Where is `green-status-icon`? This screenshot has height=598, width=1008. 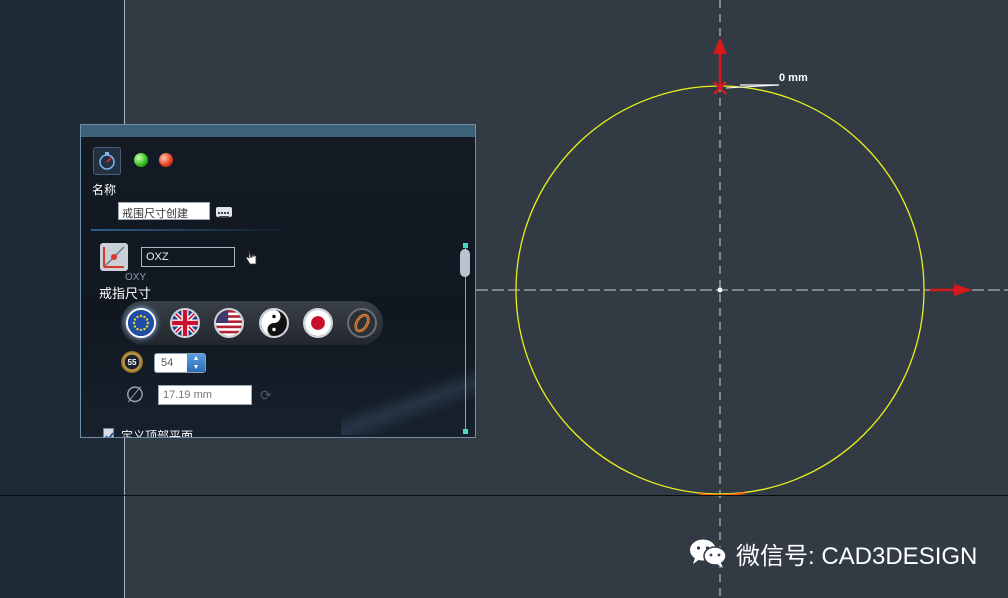
green-status-icon is located at coordinates (141, 160).